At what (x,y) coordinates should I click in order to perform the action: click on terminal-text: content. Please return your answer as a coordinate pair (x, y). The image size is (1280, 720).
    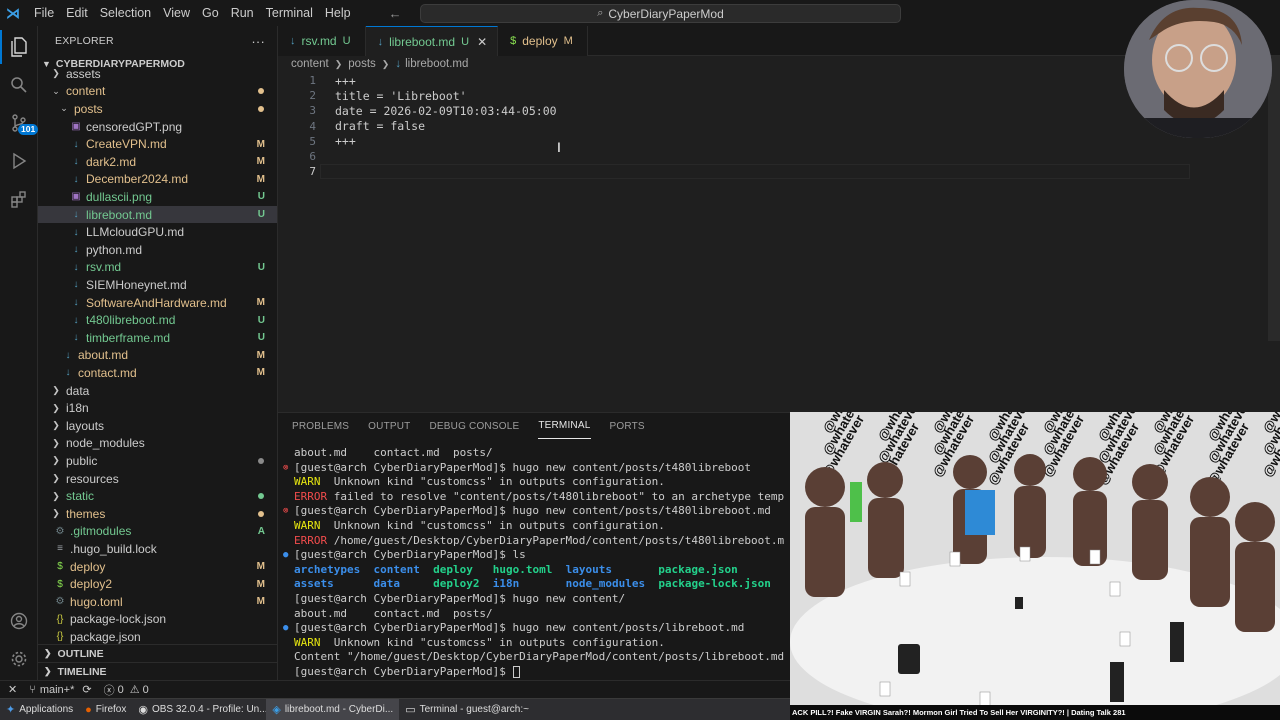
    Looking at the image, I should click on (396, 569).